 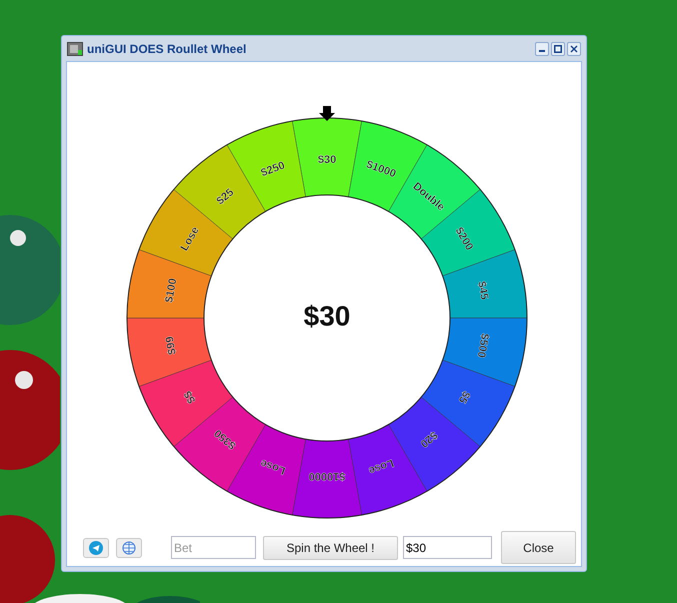 I want to click on close-window-button, so click(x=574, y=49).